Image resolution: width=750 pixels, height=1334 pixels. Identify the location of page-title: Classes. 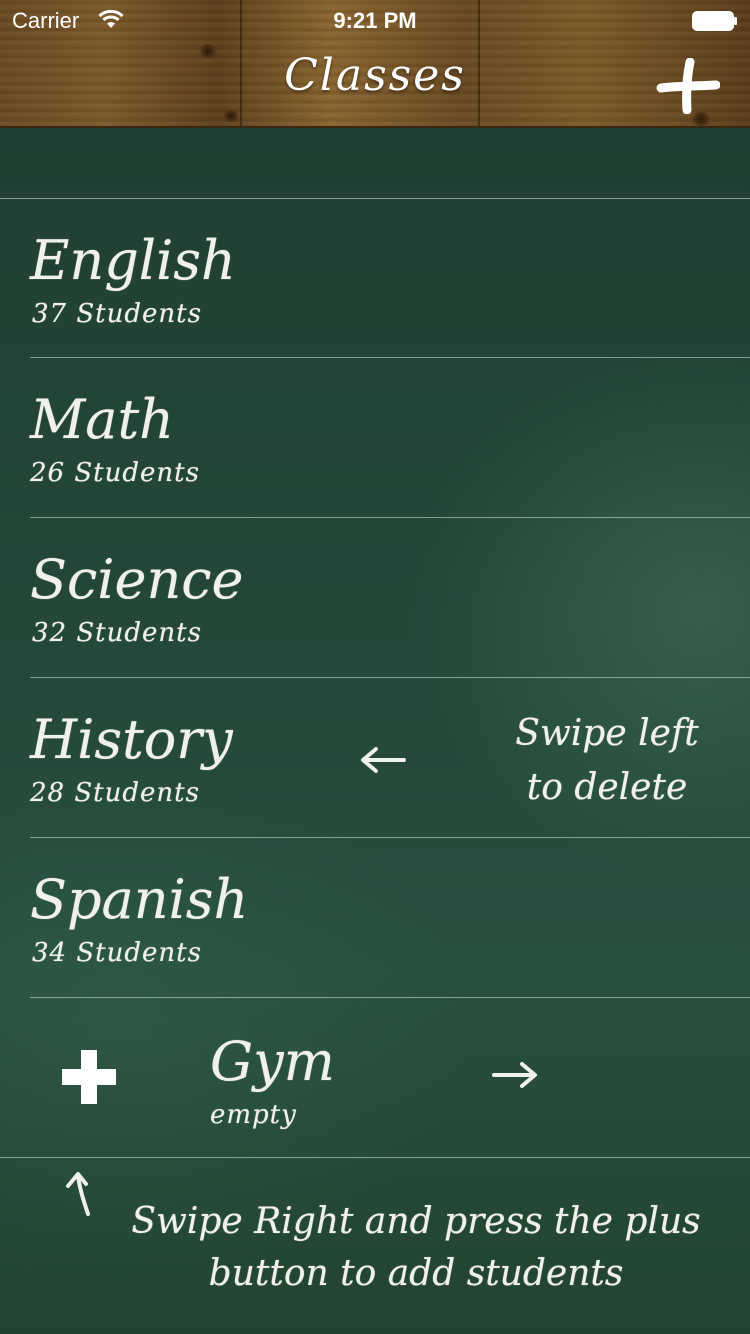
(375, 75).